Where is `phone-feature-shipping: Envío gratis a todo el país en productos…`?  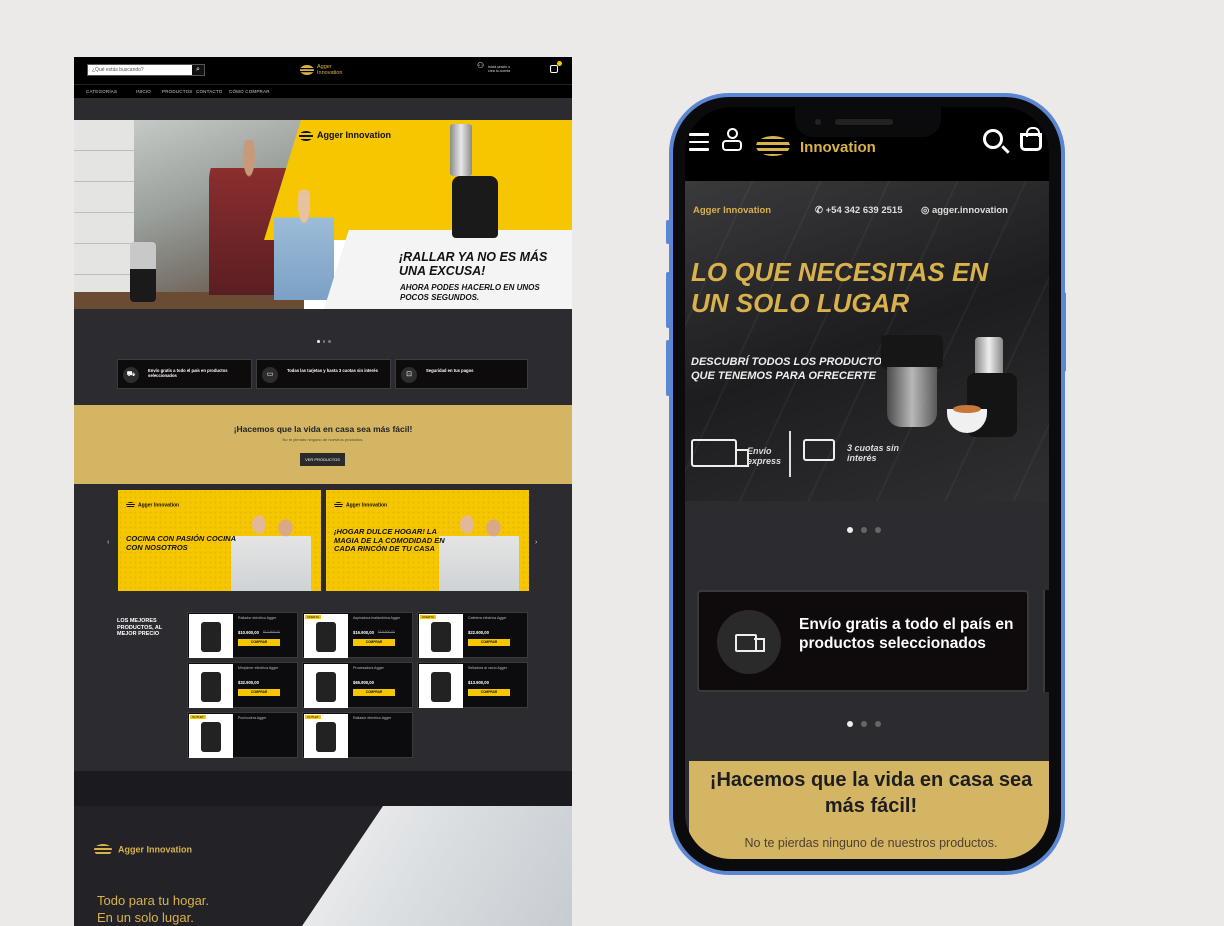
phone-feature-shipping: Envío gratis a todo el país en productos… is located at coordinates (863, 641).